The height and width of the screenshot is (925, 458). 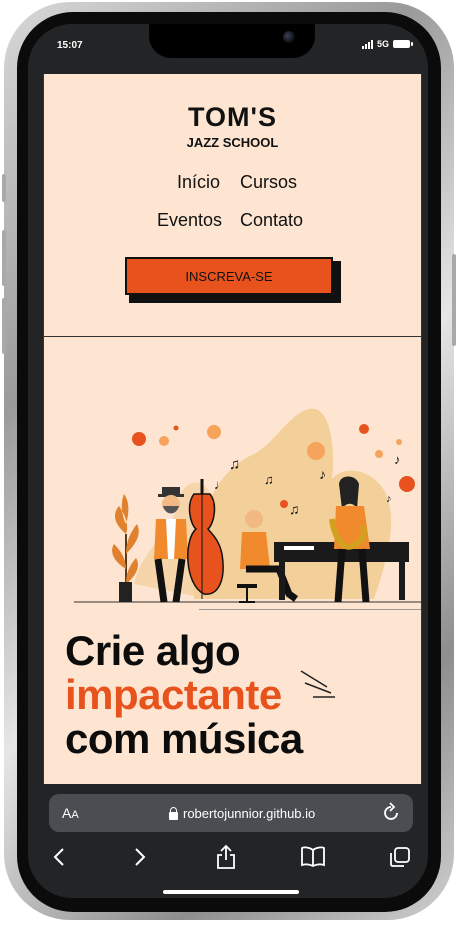 What do you see at coordinates (232, 142) in the screenshot?
I see `logo-subtitle: JAZZ SCHOOL` at bounding box center [232, 142].